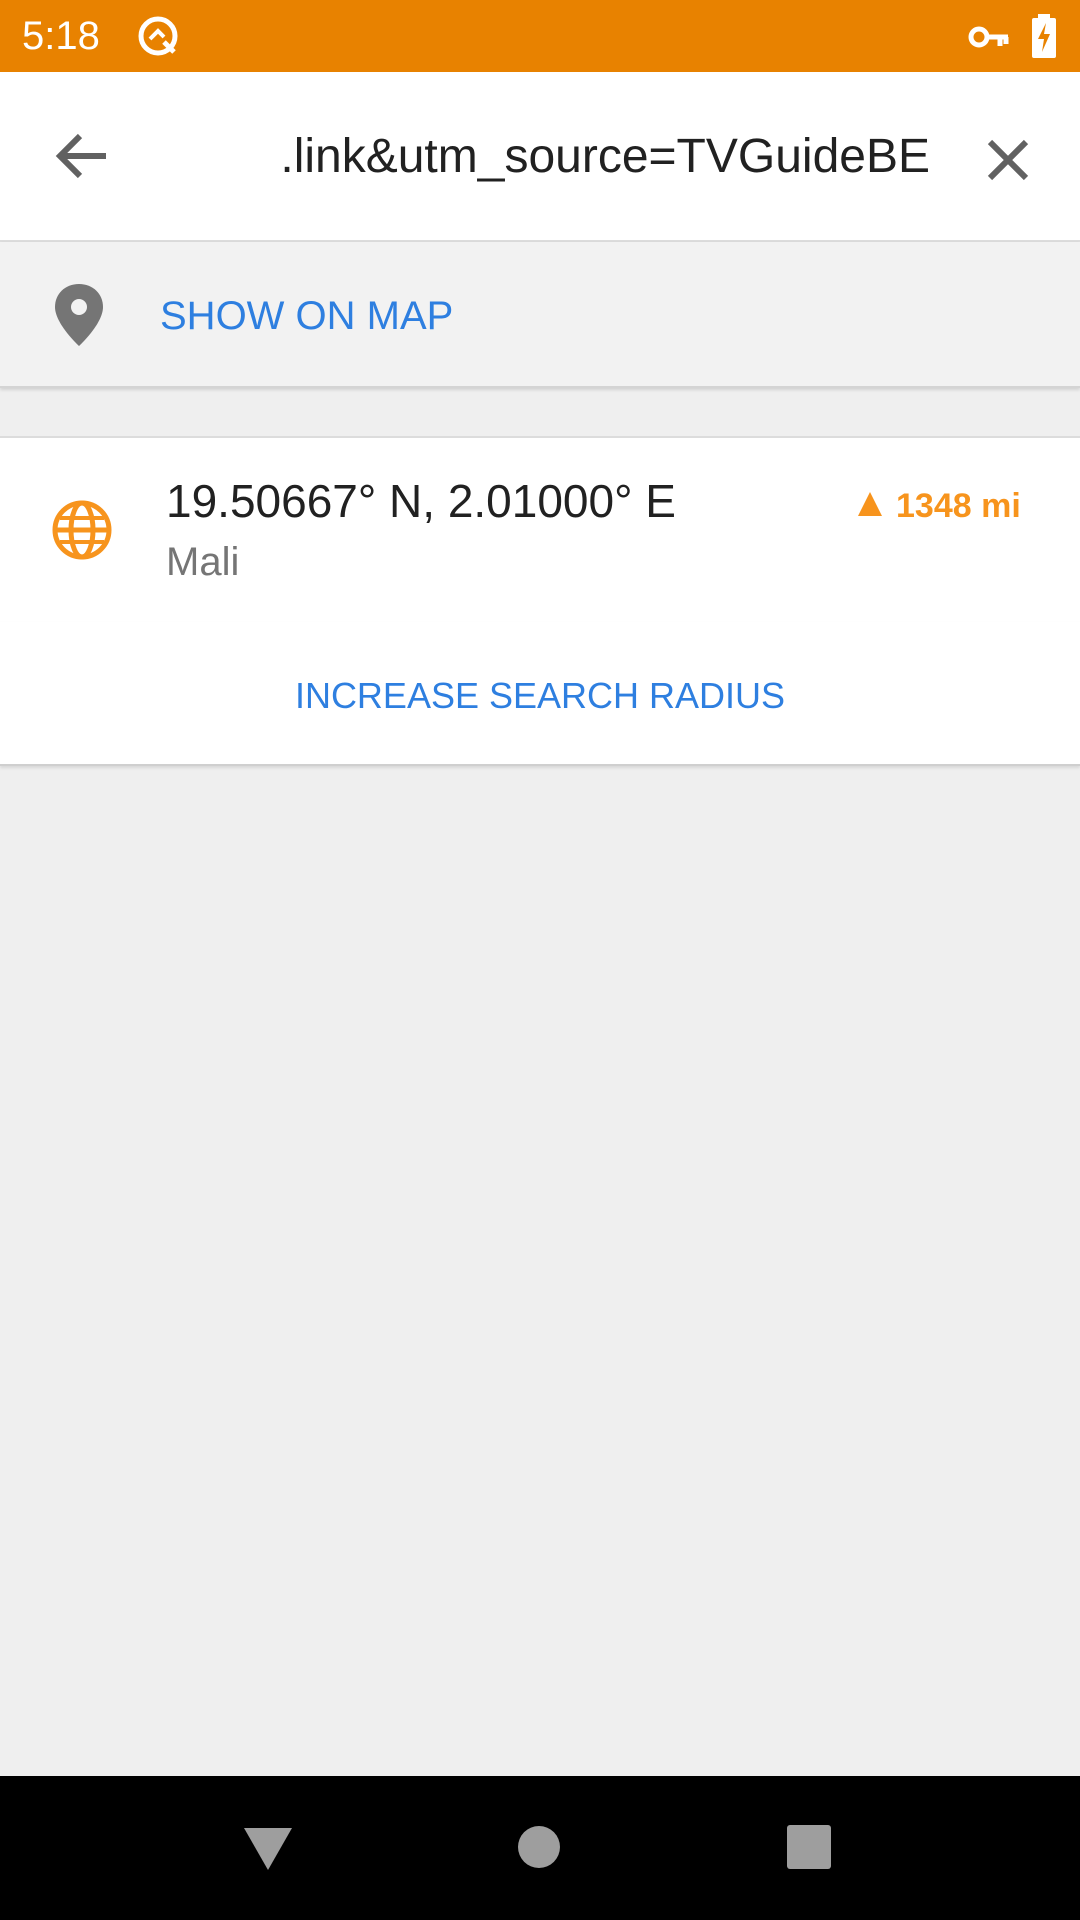  Describe the element at coordinates (61, 36) in the screenshot. I see `status-time: 5:18` at that location.